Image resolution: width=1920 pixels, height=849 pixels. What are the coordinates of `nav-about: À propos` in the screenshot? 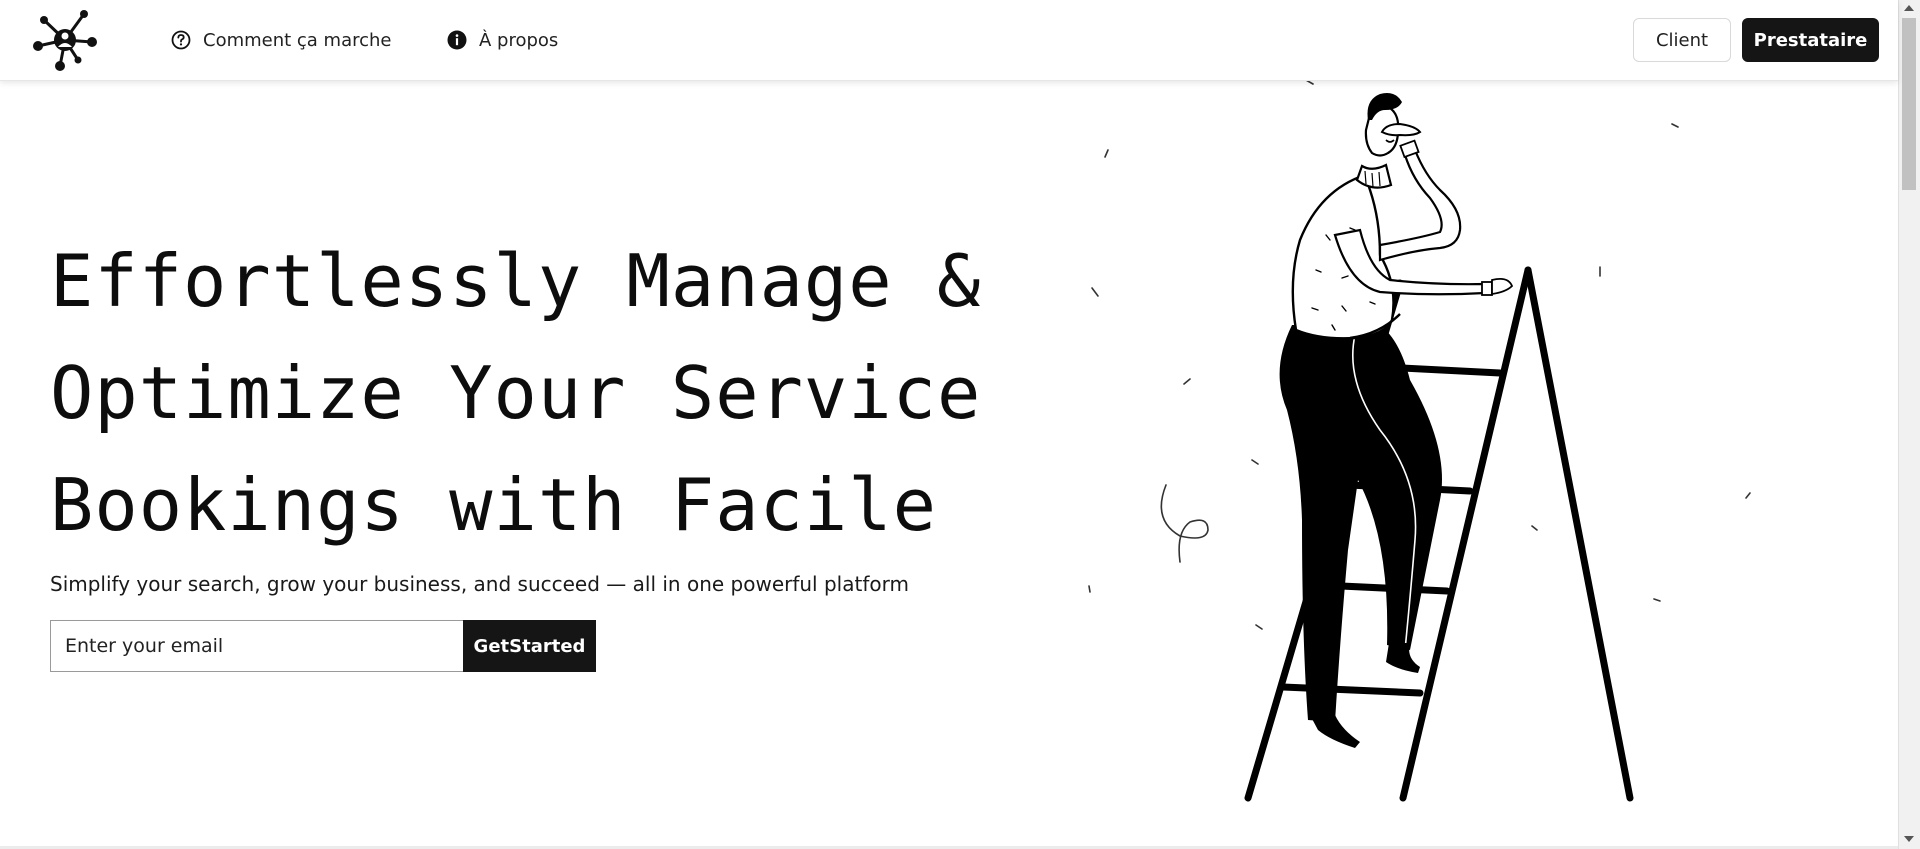 It's located at (502, 40).